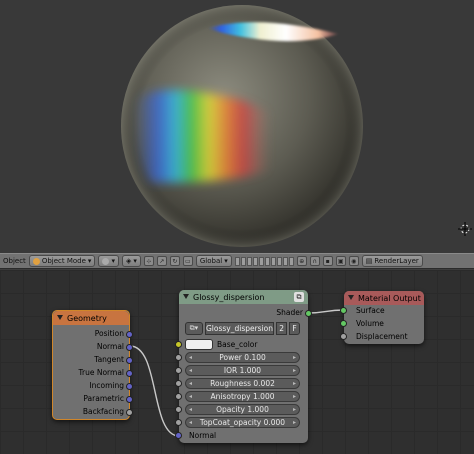  I want to click on camera-icon: ◉, so click(353, 261).